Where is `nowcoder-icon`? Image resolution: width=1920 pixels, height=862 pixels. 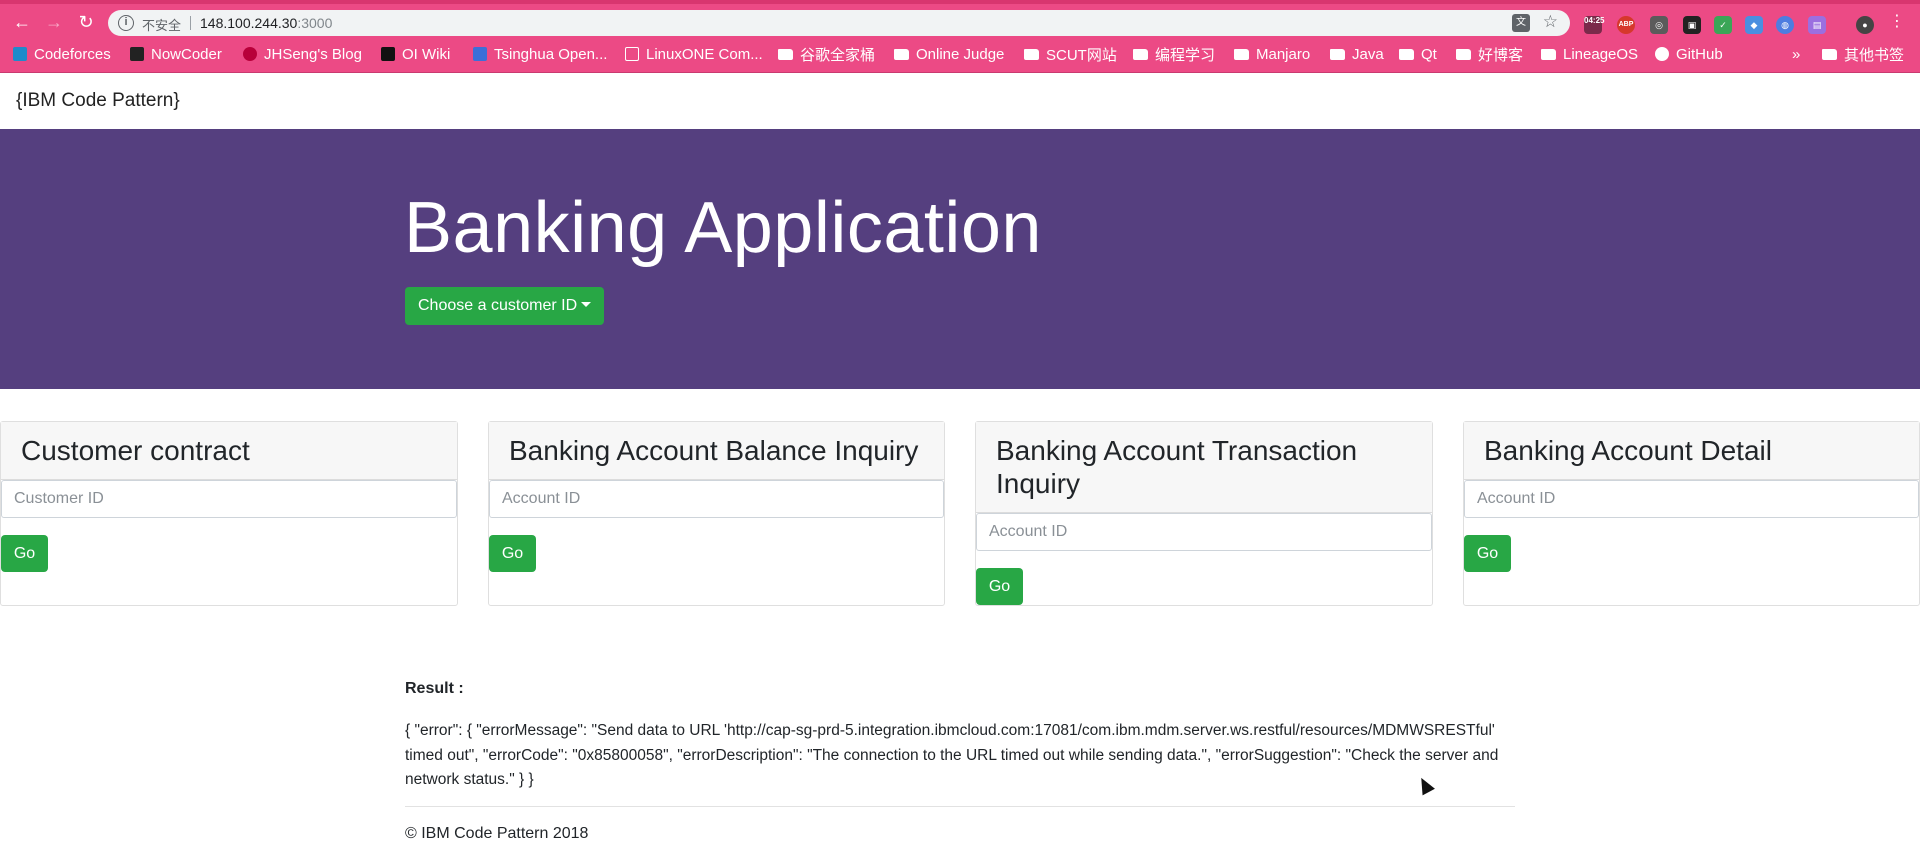
nowcoder-icon is located at coordinates (137, 54).